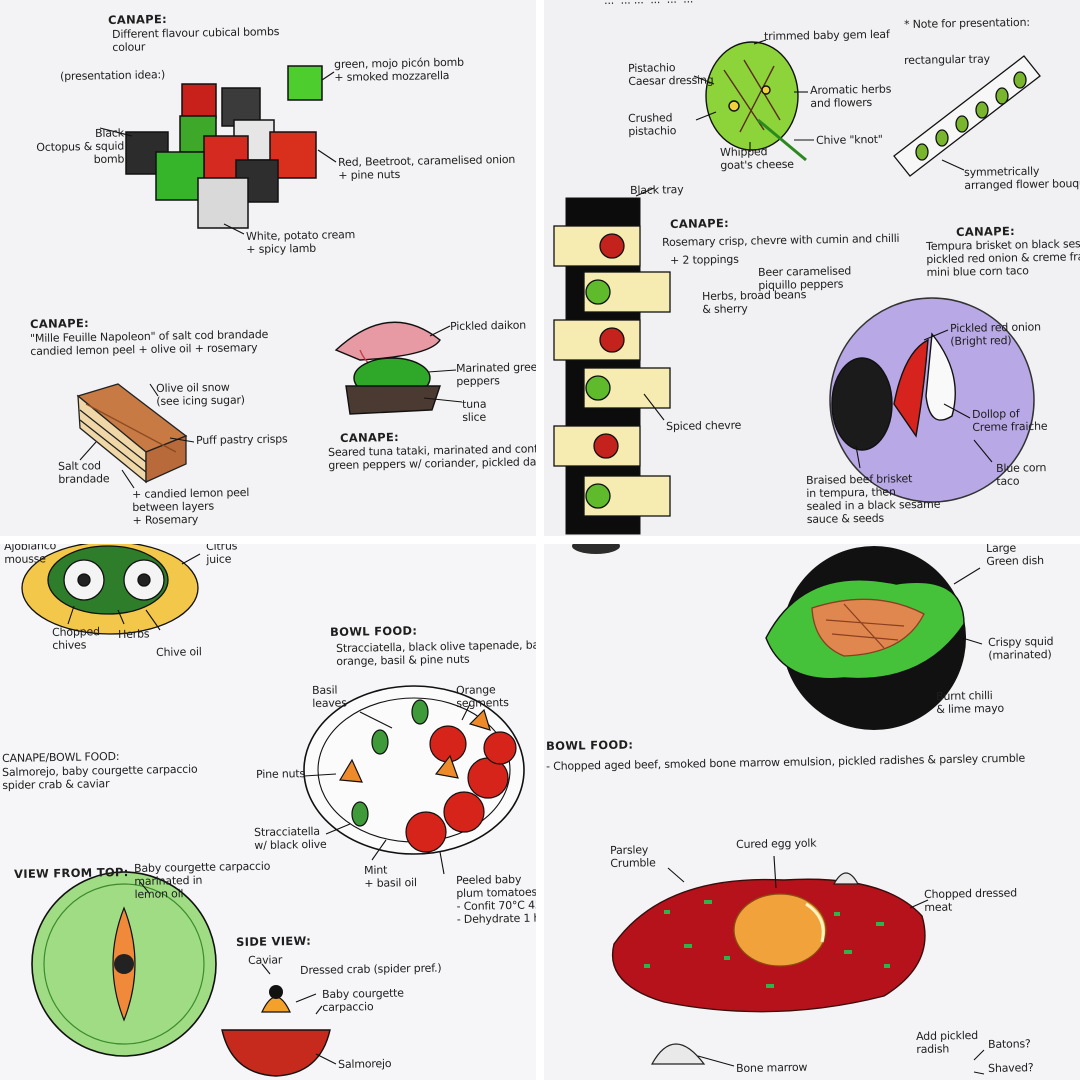 The height and width of the screenshot is (1080, 1080). I want to click on millefeuille-puff-label: Puff pastry crisps, so click(242, 439).